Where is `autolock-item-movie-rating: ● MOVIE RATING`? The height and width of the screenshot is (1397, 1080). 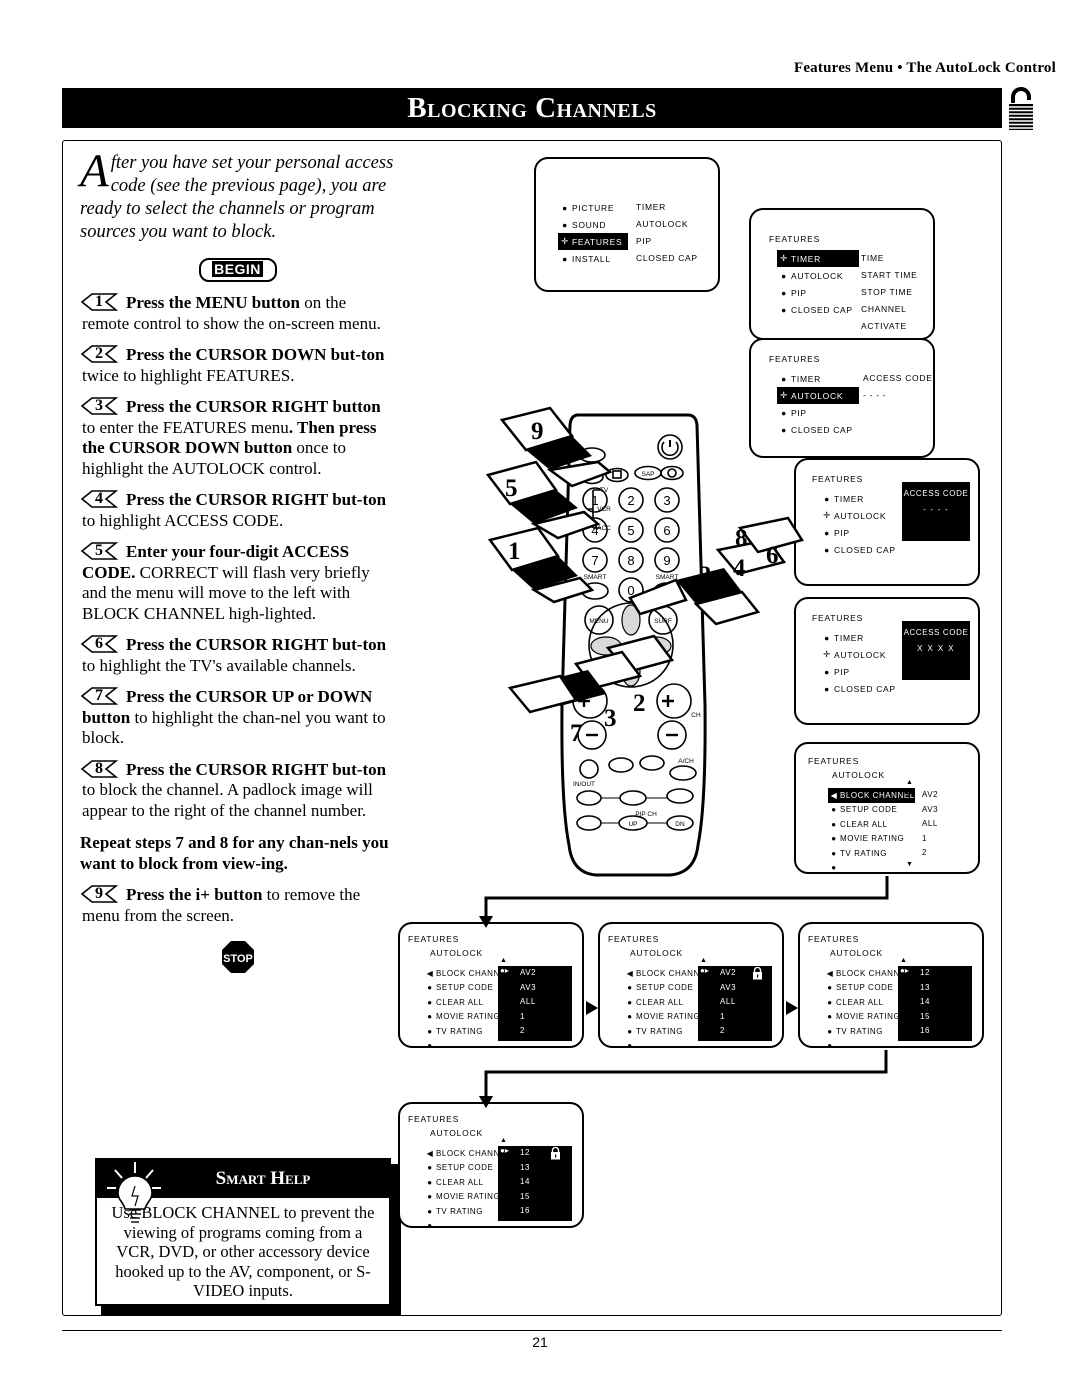
autolock-item-movie-rating: ● MOVIE RATING is located at coordinates (871, 839).